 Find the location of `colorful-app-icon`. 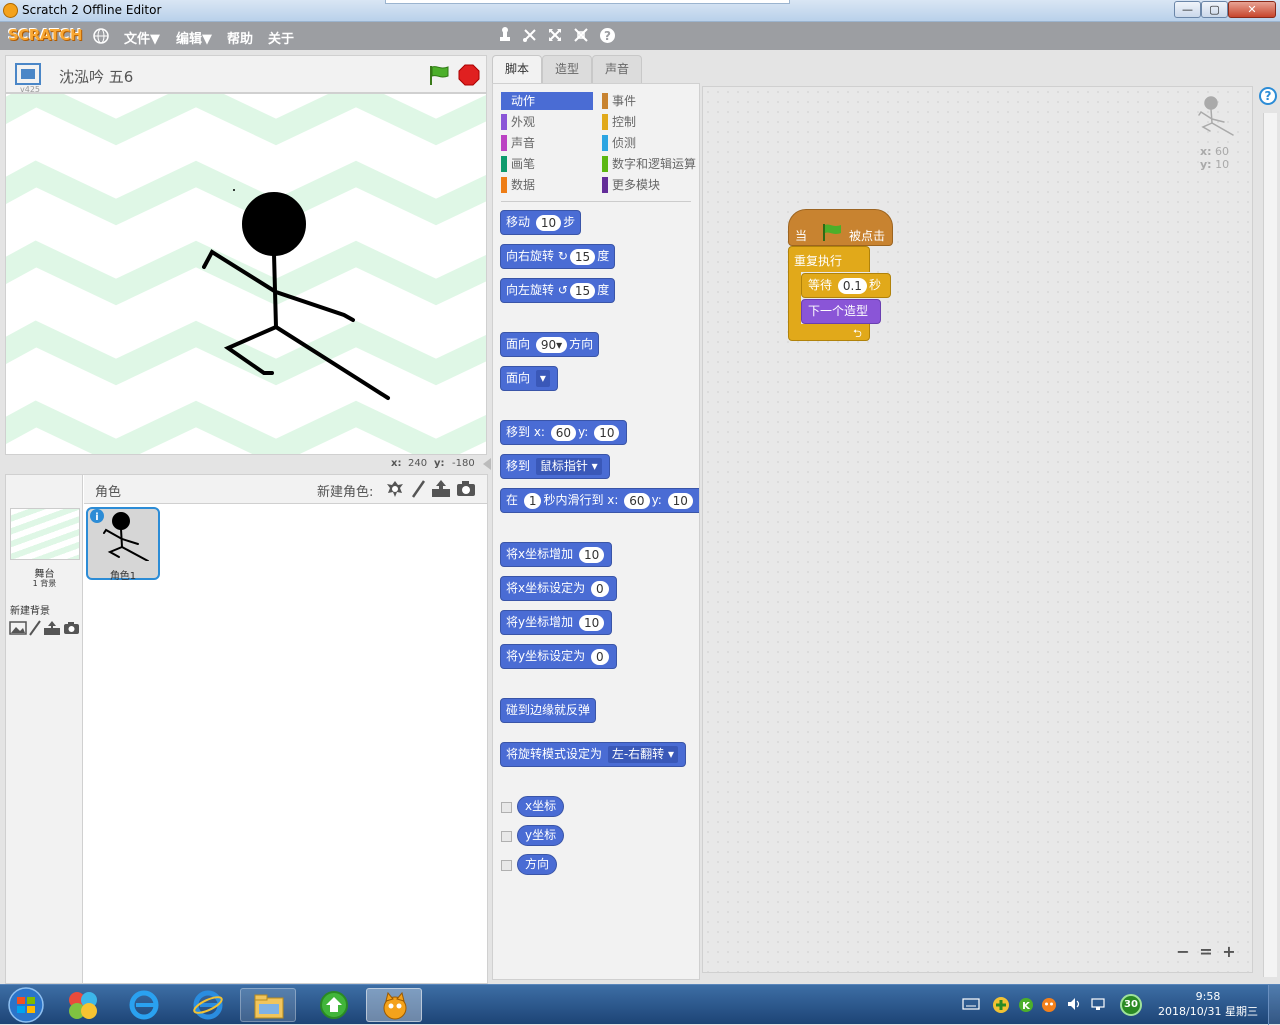

colorful-app-icon is located at coordinates (83, 1005).